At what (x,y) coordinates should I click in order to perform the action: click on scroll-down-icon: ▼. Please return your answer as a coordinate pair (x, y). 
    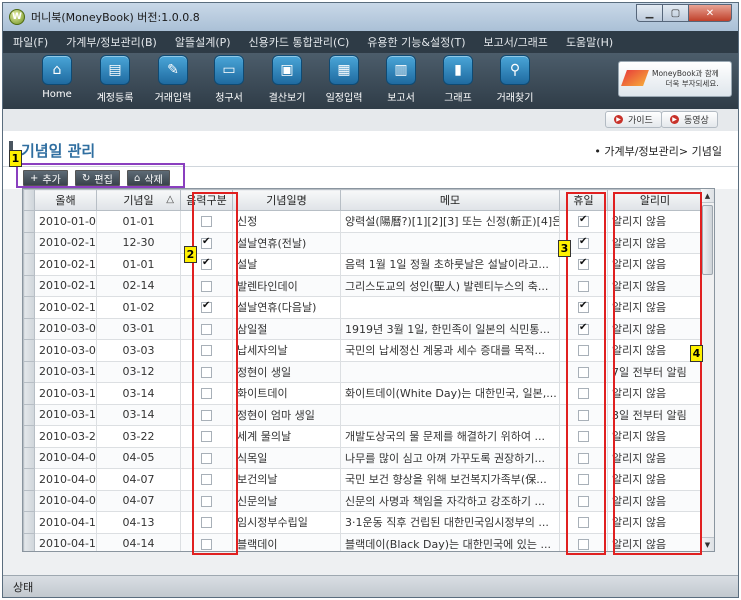
    Looking at the image, I should click on (707, 544).